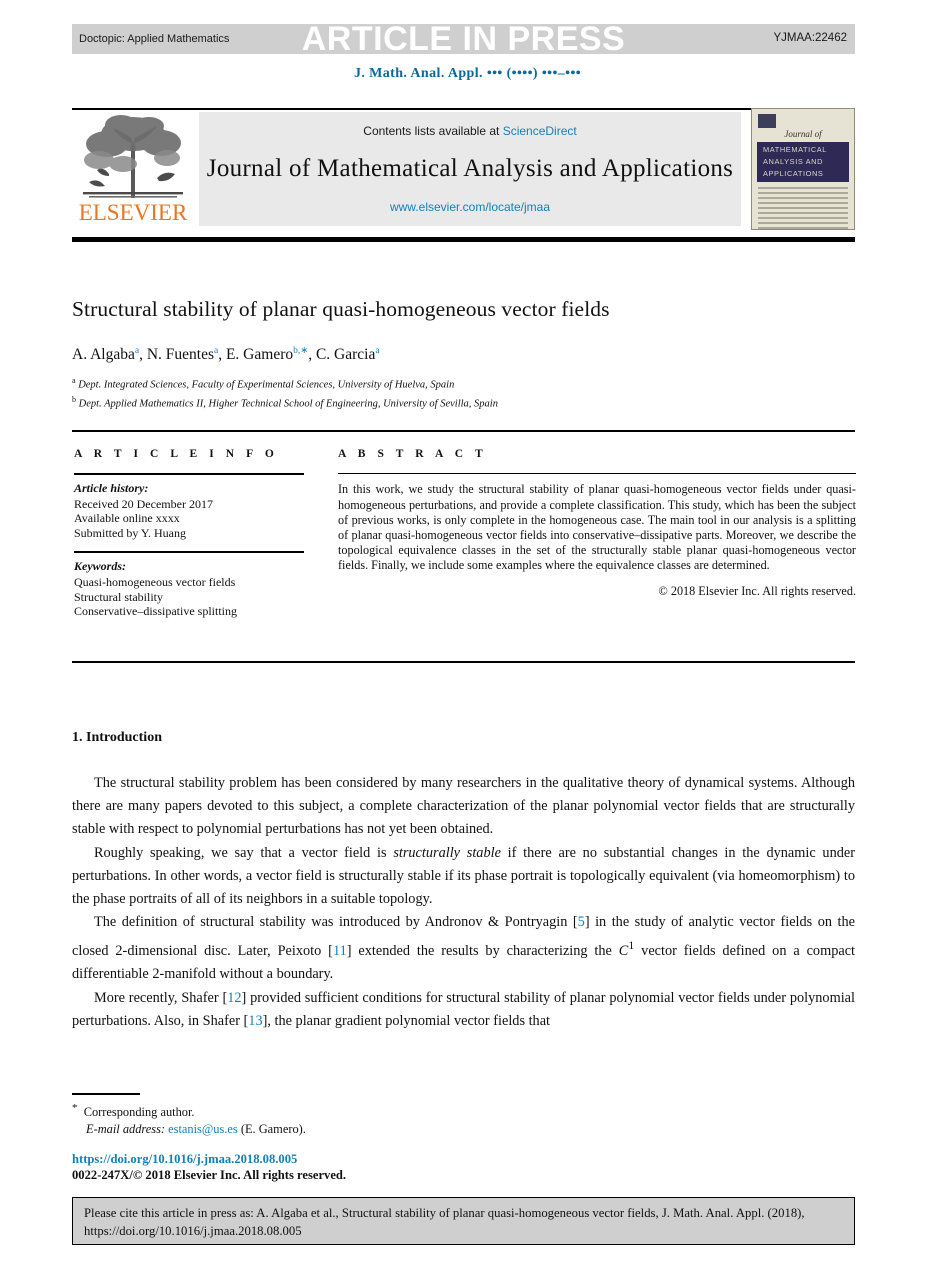 Image resolution: width=935 pixels, height=1266 pixels. I want to click on affiliation-mark: b, so click(74, 399).